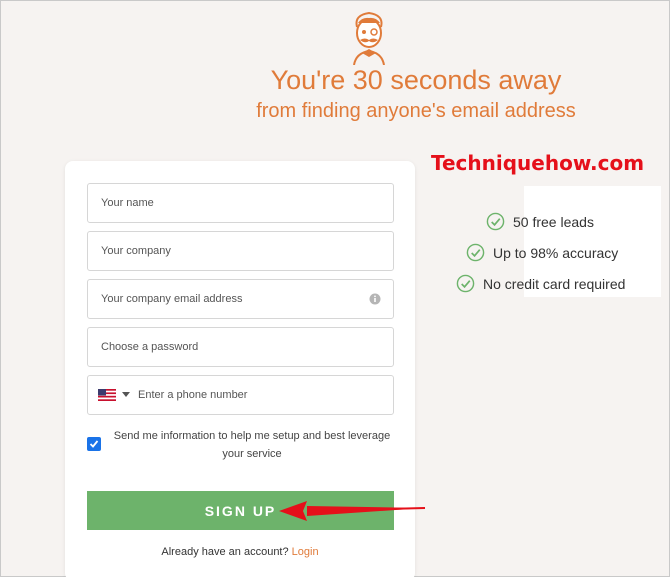 This screenshot has width=670, height=577. Describe the element at coordinates (305, 552) in the screenshot. I see `login-link: Login` at that location.